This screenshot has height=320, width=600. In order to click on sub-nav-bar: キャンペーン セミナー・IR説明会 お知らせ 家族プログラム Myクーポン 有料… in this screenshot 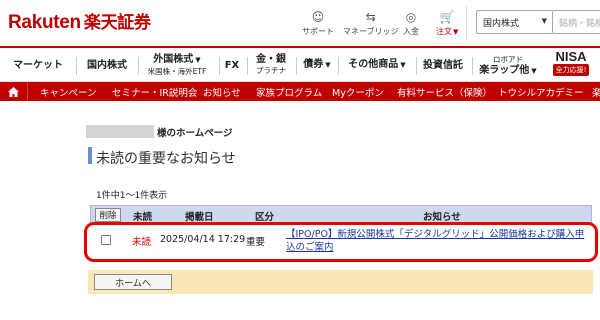, I will do `click(300, 91)`.